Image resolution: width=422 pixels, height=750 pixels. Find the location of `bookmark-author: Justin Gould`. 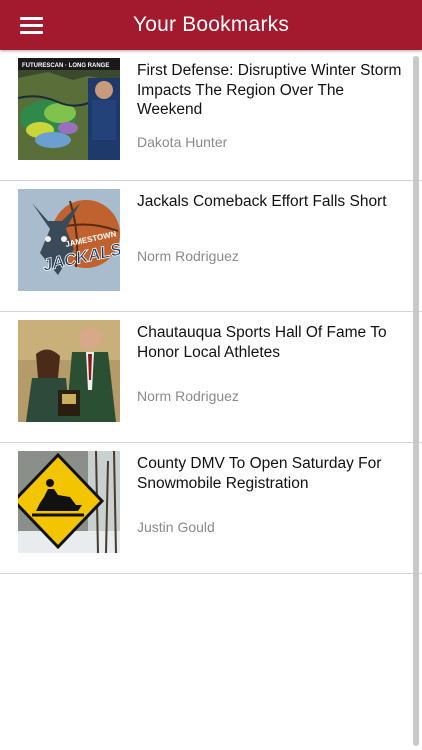

bookmark-author: Justin Gould is located at coordinates (176, 527).